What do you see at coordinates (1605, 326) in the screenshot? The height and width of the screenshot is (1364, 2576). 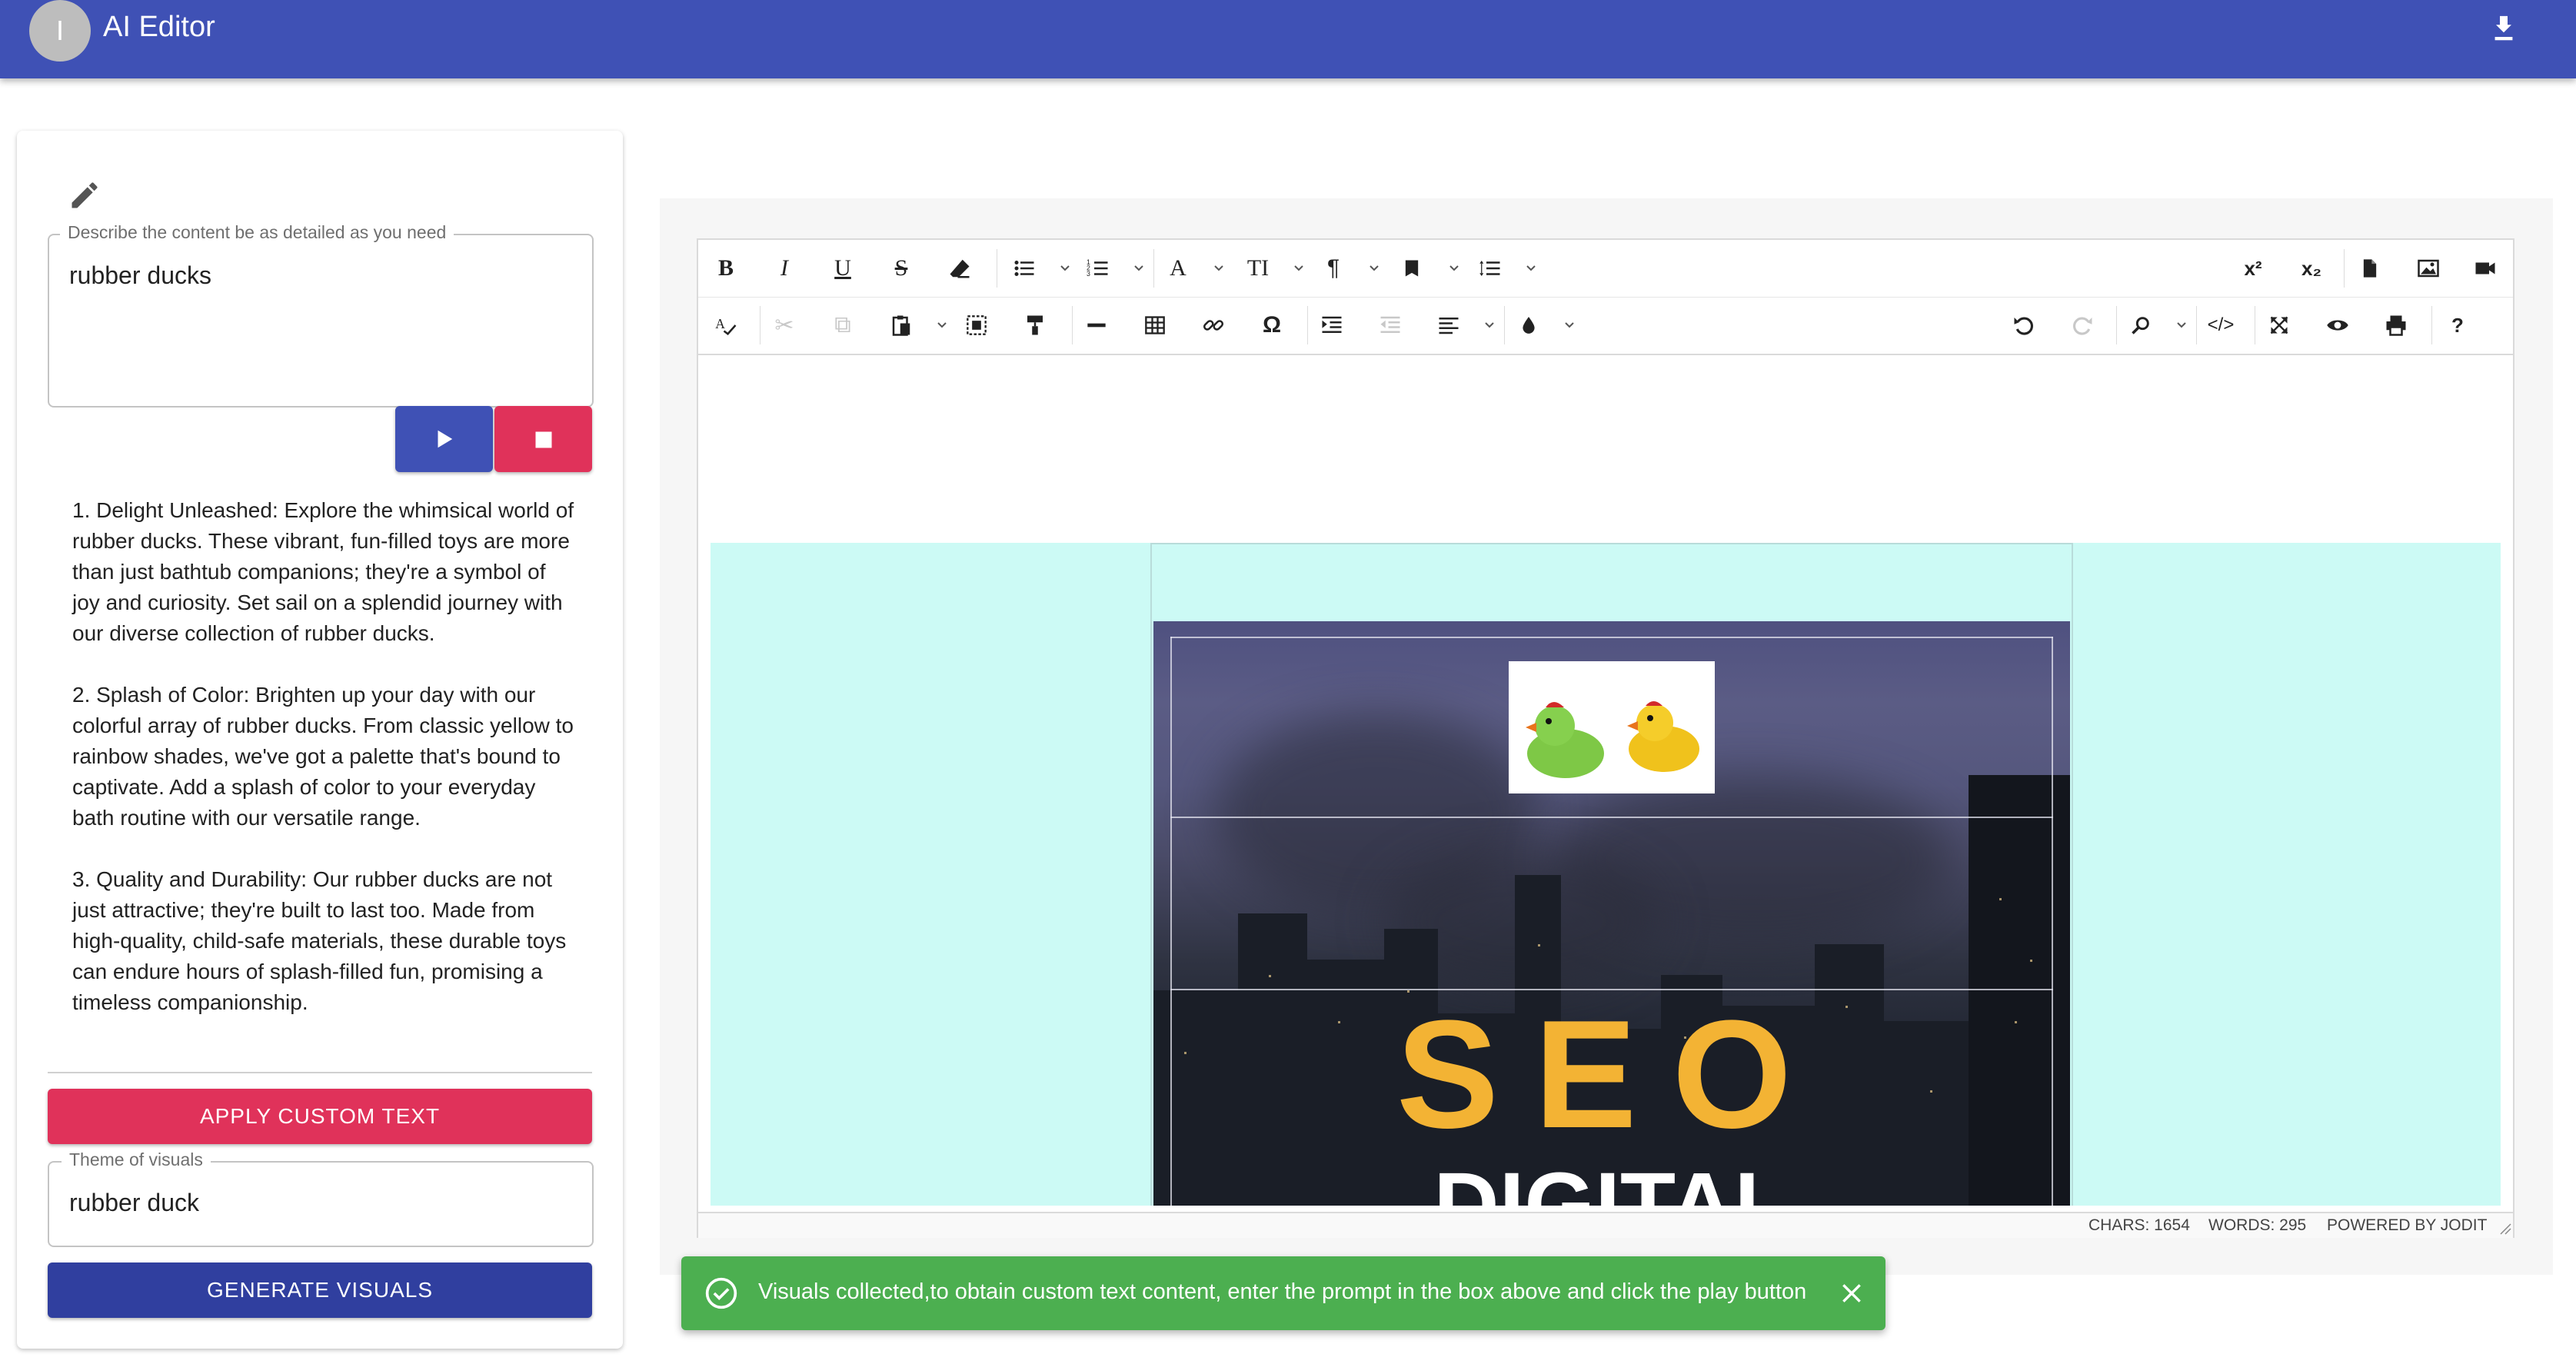 I see `toolbar-row-2: A ✂ ⧉ Ω </> ?` at bounding box center [1605, 326].